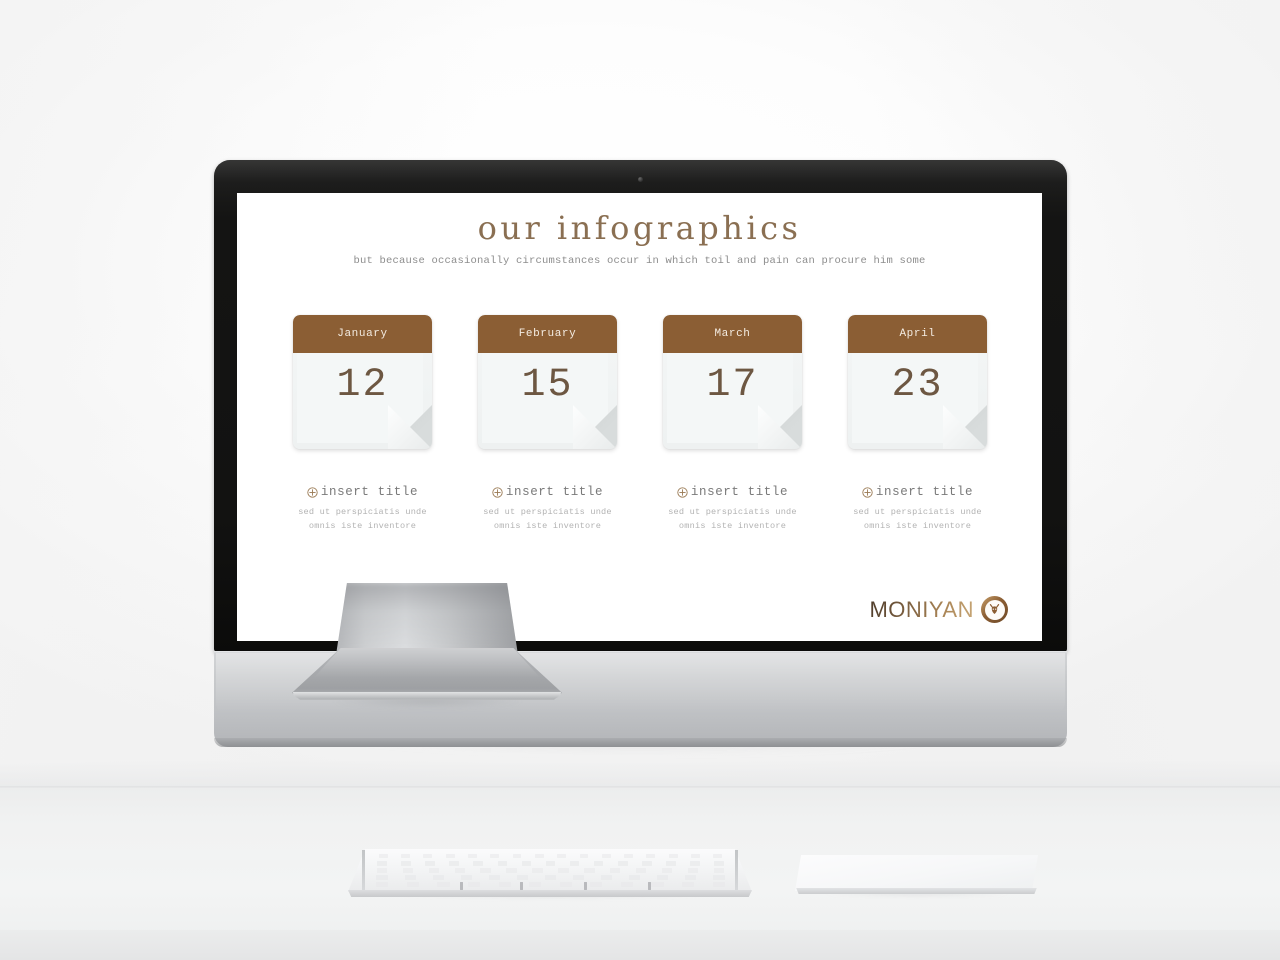 The height and width of the screenshot is (960, 1280). I want to click on calendar-card-body: 23, so click(917, 401).